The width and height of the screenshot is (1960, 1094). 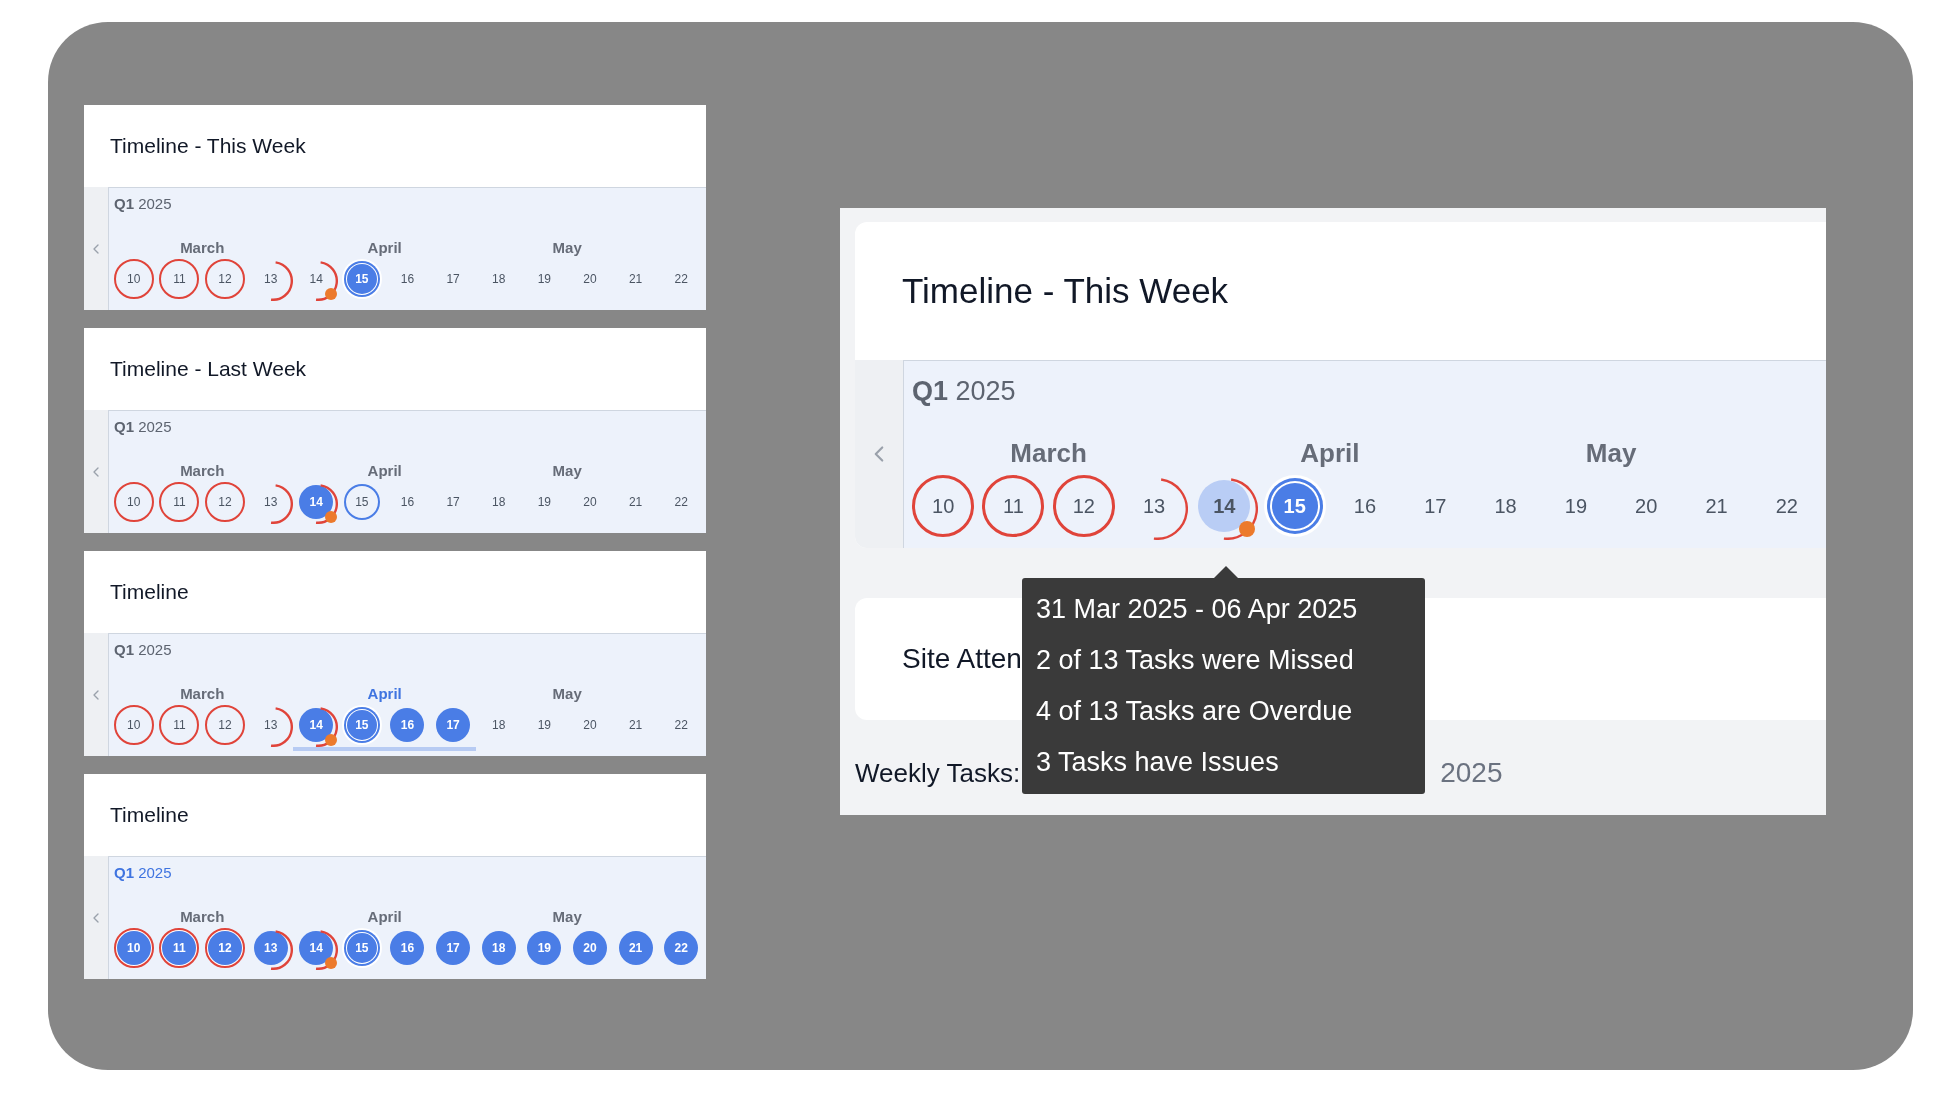 I want to click on day-button: 14, so click(x=316, y=279).